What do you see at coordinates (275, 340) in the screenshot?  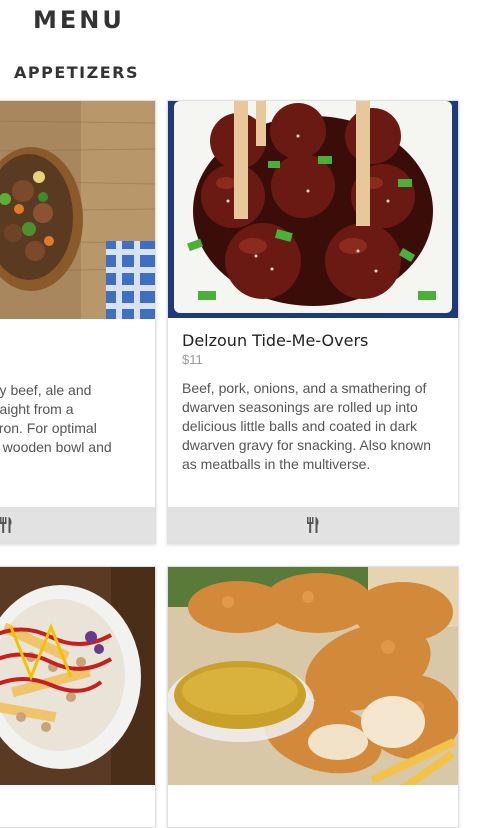 I see `item-name: Delzoun Tide-Me-Overs` at bounding box center [275, 340].